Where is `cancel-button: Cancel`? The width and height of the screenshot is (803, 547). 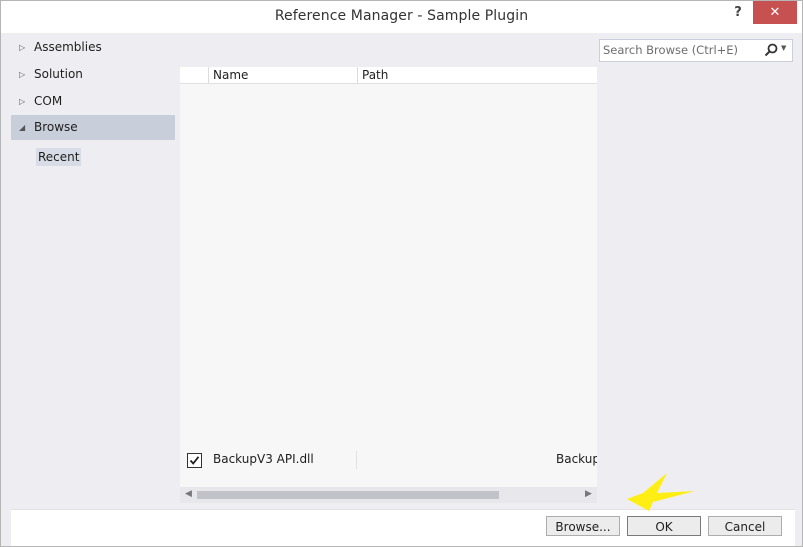 cancel-button: Cancel is located at coordinates (745, 526).